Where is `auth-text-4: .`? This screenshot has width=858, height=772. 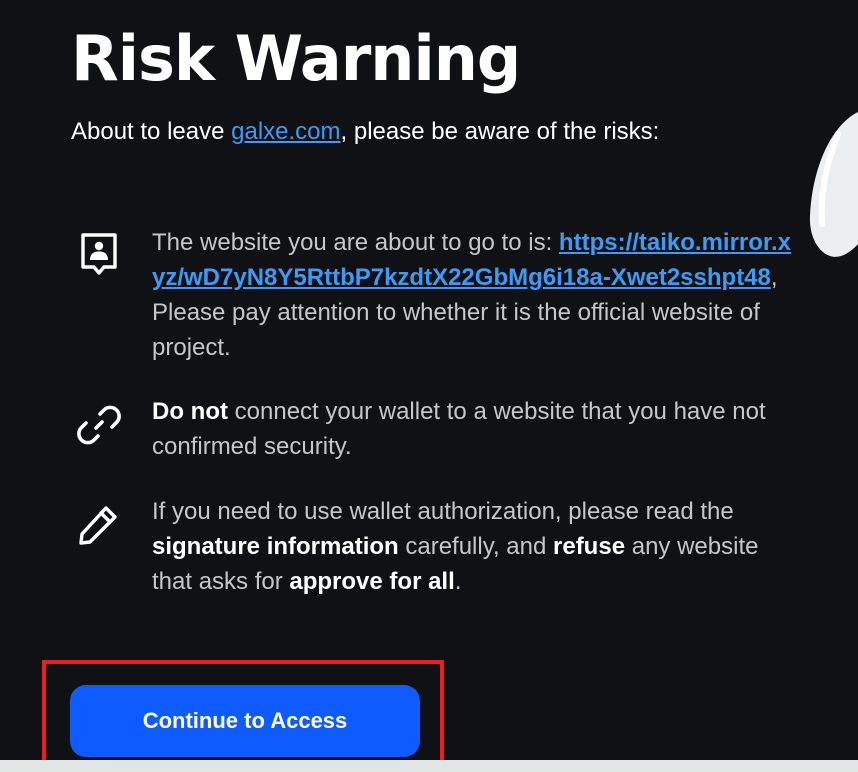
auth-text-4: . is located at coordinates (458, 581).